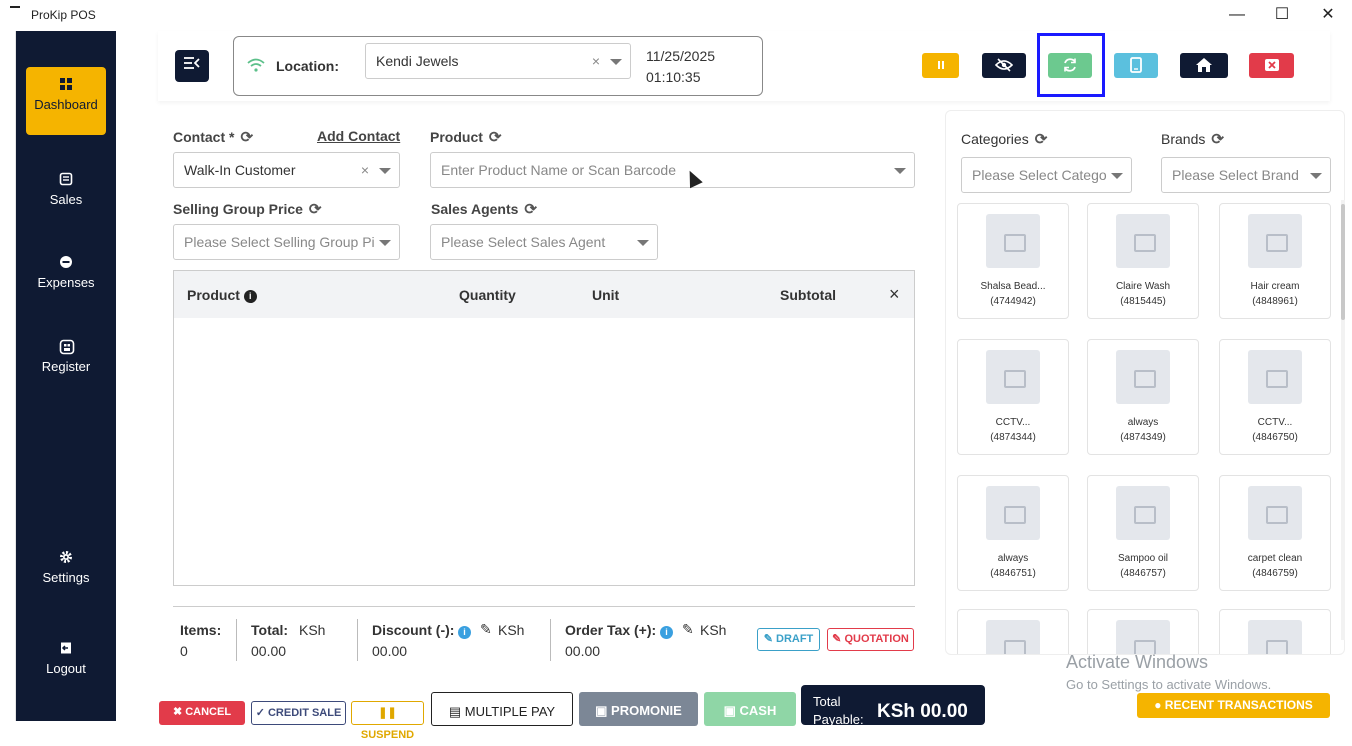 This screenshot has width=1352, height=746. I want to click on edit-tax-icon: ✎, so click(688, 629).